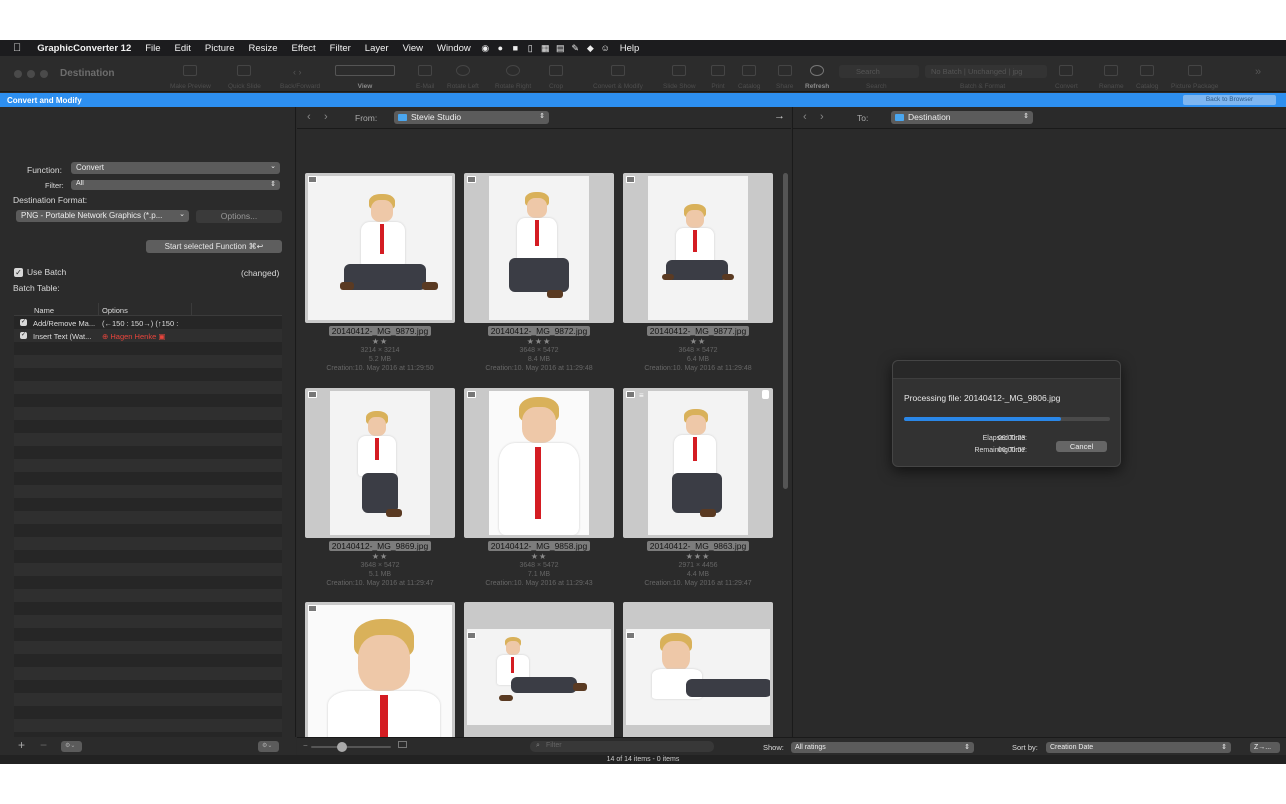 The width and height of the screenshot is (1286, 804). What do you see at coordinates (1258, 72) in the screenshot?
I see `toolbar-overflow-icon: »` at bounding box center [1258, 72].